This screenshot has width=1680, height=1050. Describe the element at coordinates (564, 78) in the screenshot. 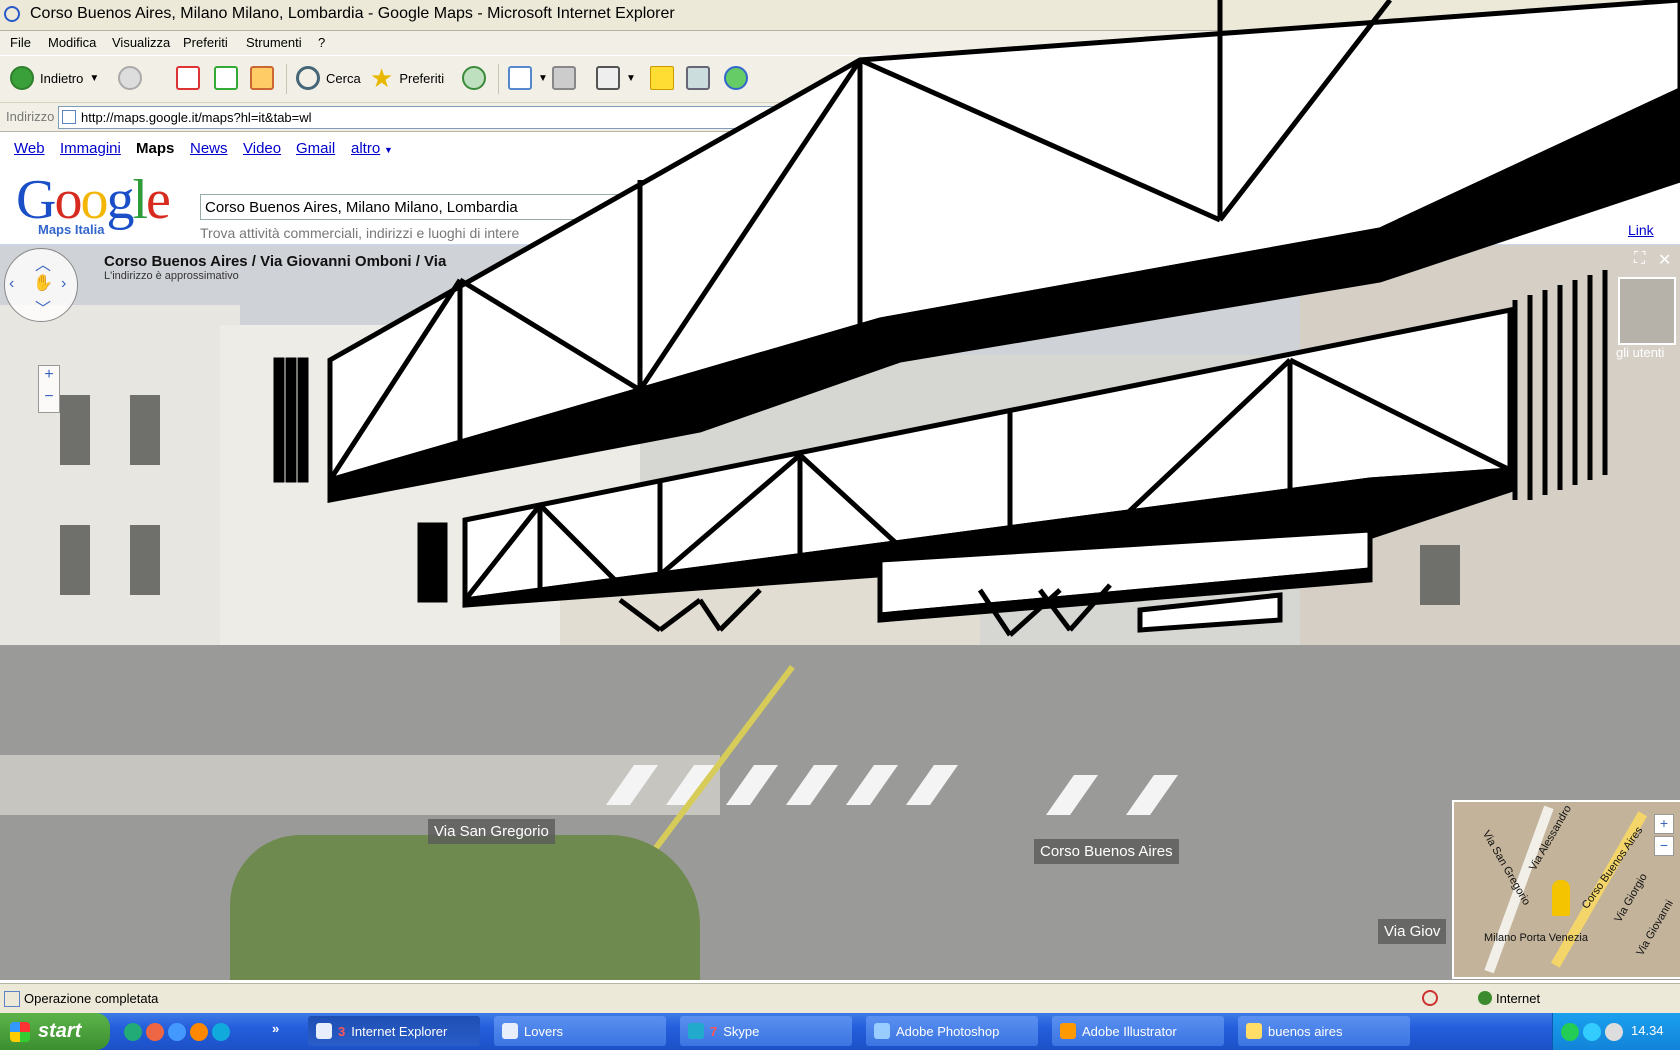

I see `print-button` at that location.